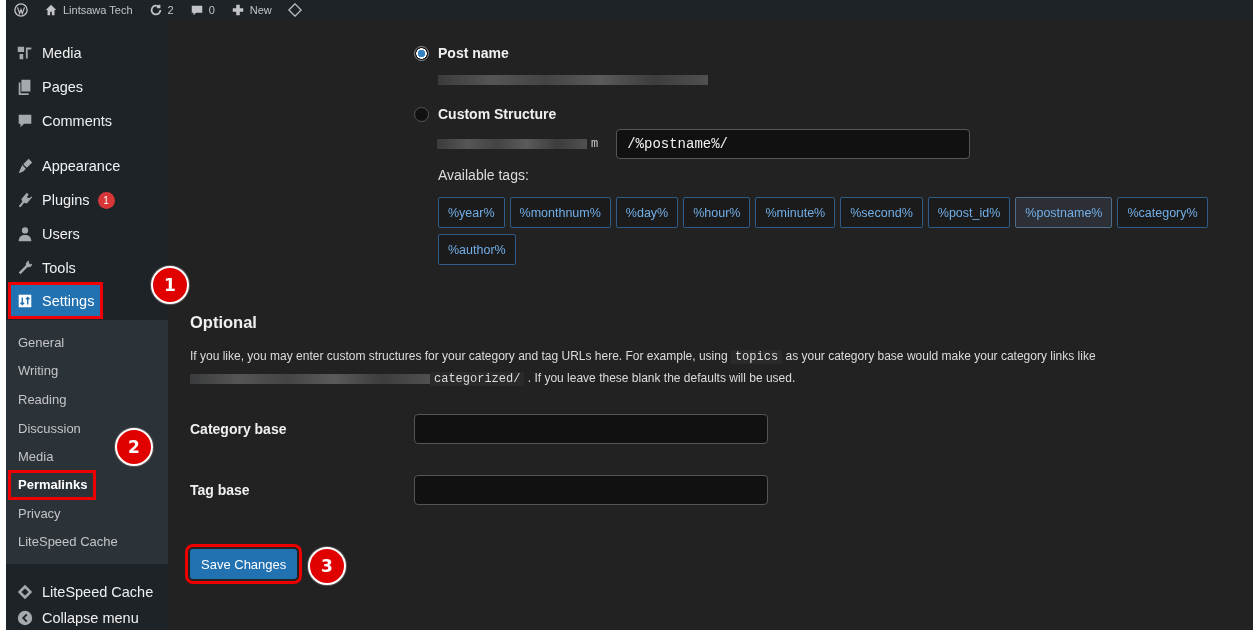 Image resolution: width=1253 pixels, height=630 pixels. What do you see at coordinates (25, 268) in the screenshot?
I see `wrench-icon` at bounding box center [25, 268].